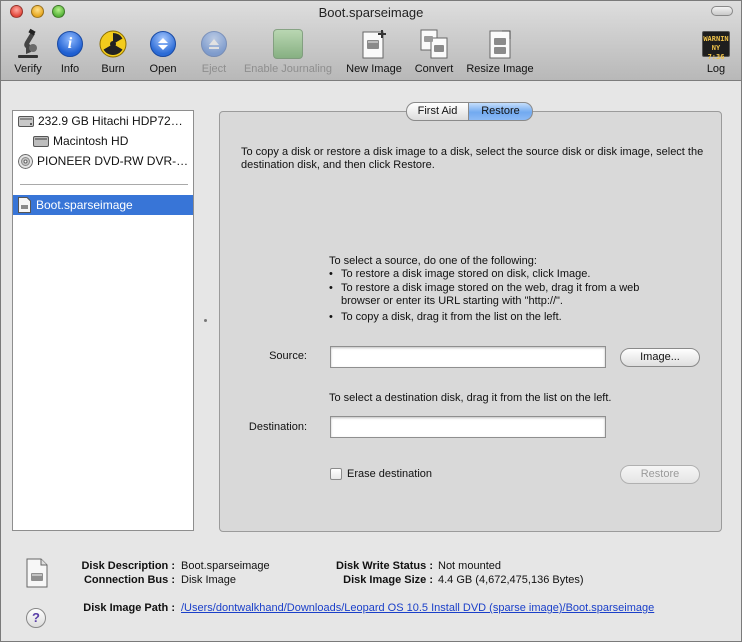 The height and width of the screenshot is (642, 742). I want to click on split-view-handle, so click(205, 320).